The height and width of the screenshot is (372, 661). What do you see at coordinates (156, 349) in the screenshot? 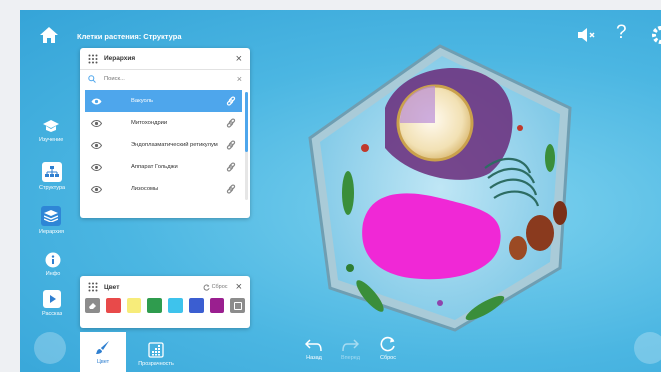
I see `transparency-grid-icon` at bounding box center [156, 349].